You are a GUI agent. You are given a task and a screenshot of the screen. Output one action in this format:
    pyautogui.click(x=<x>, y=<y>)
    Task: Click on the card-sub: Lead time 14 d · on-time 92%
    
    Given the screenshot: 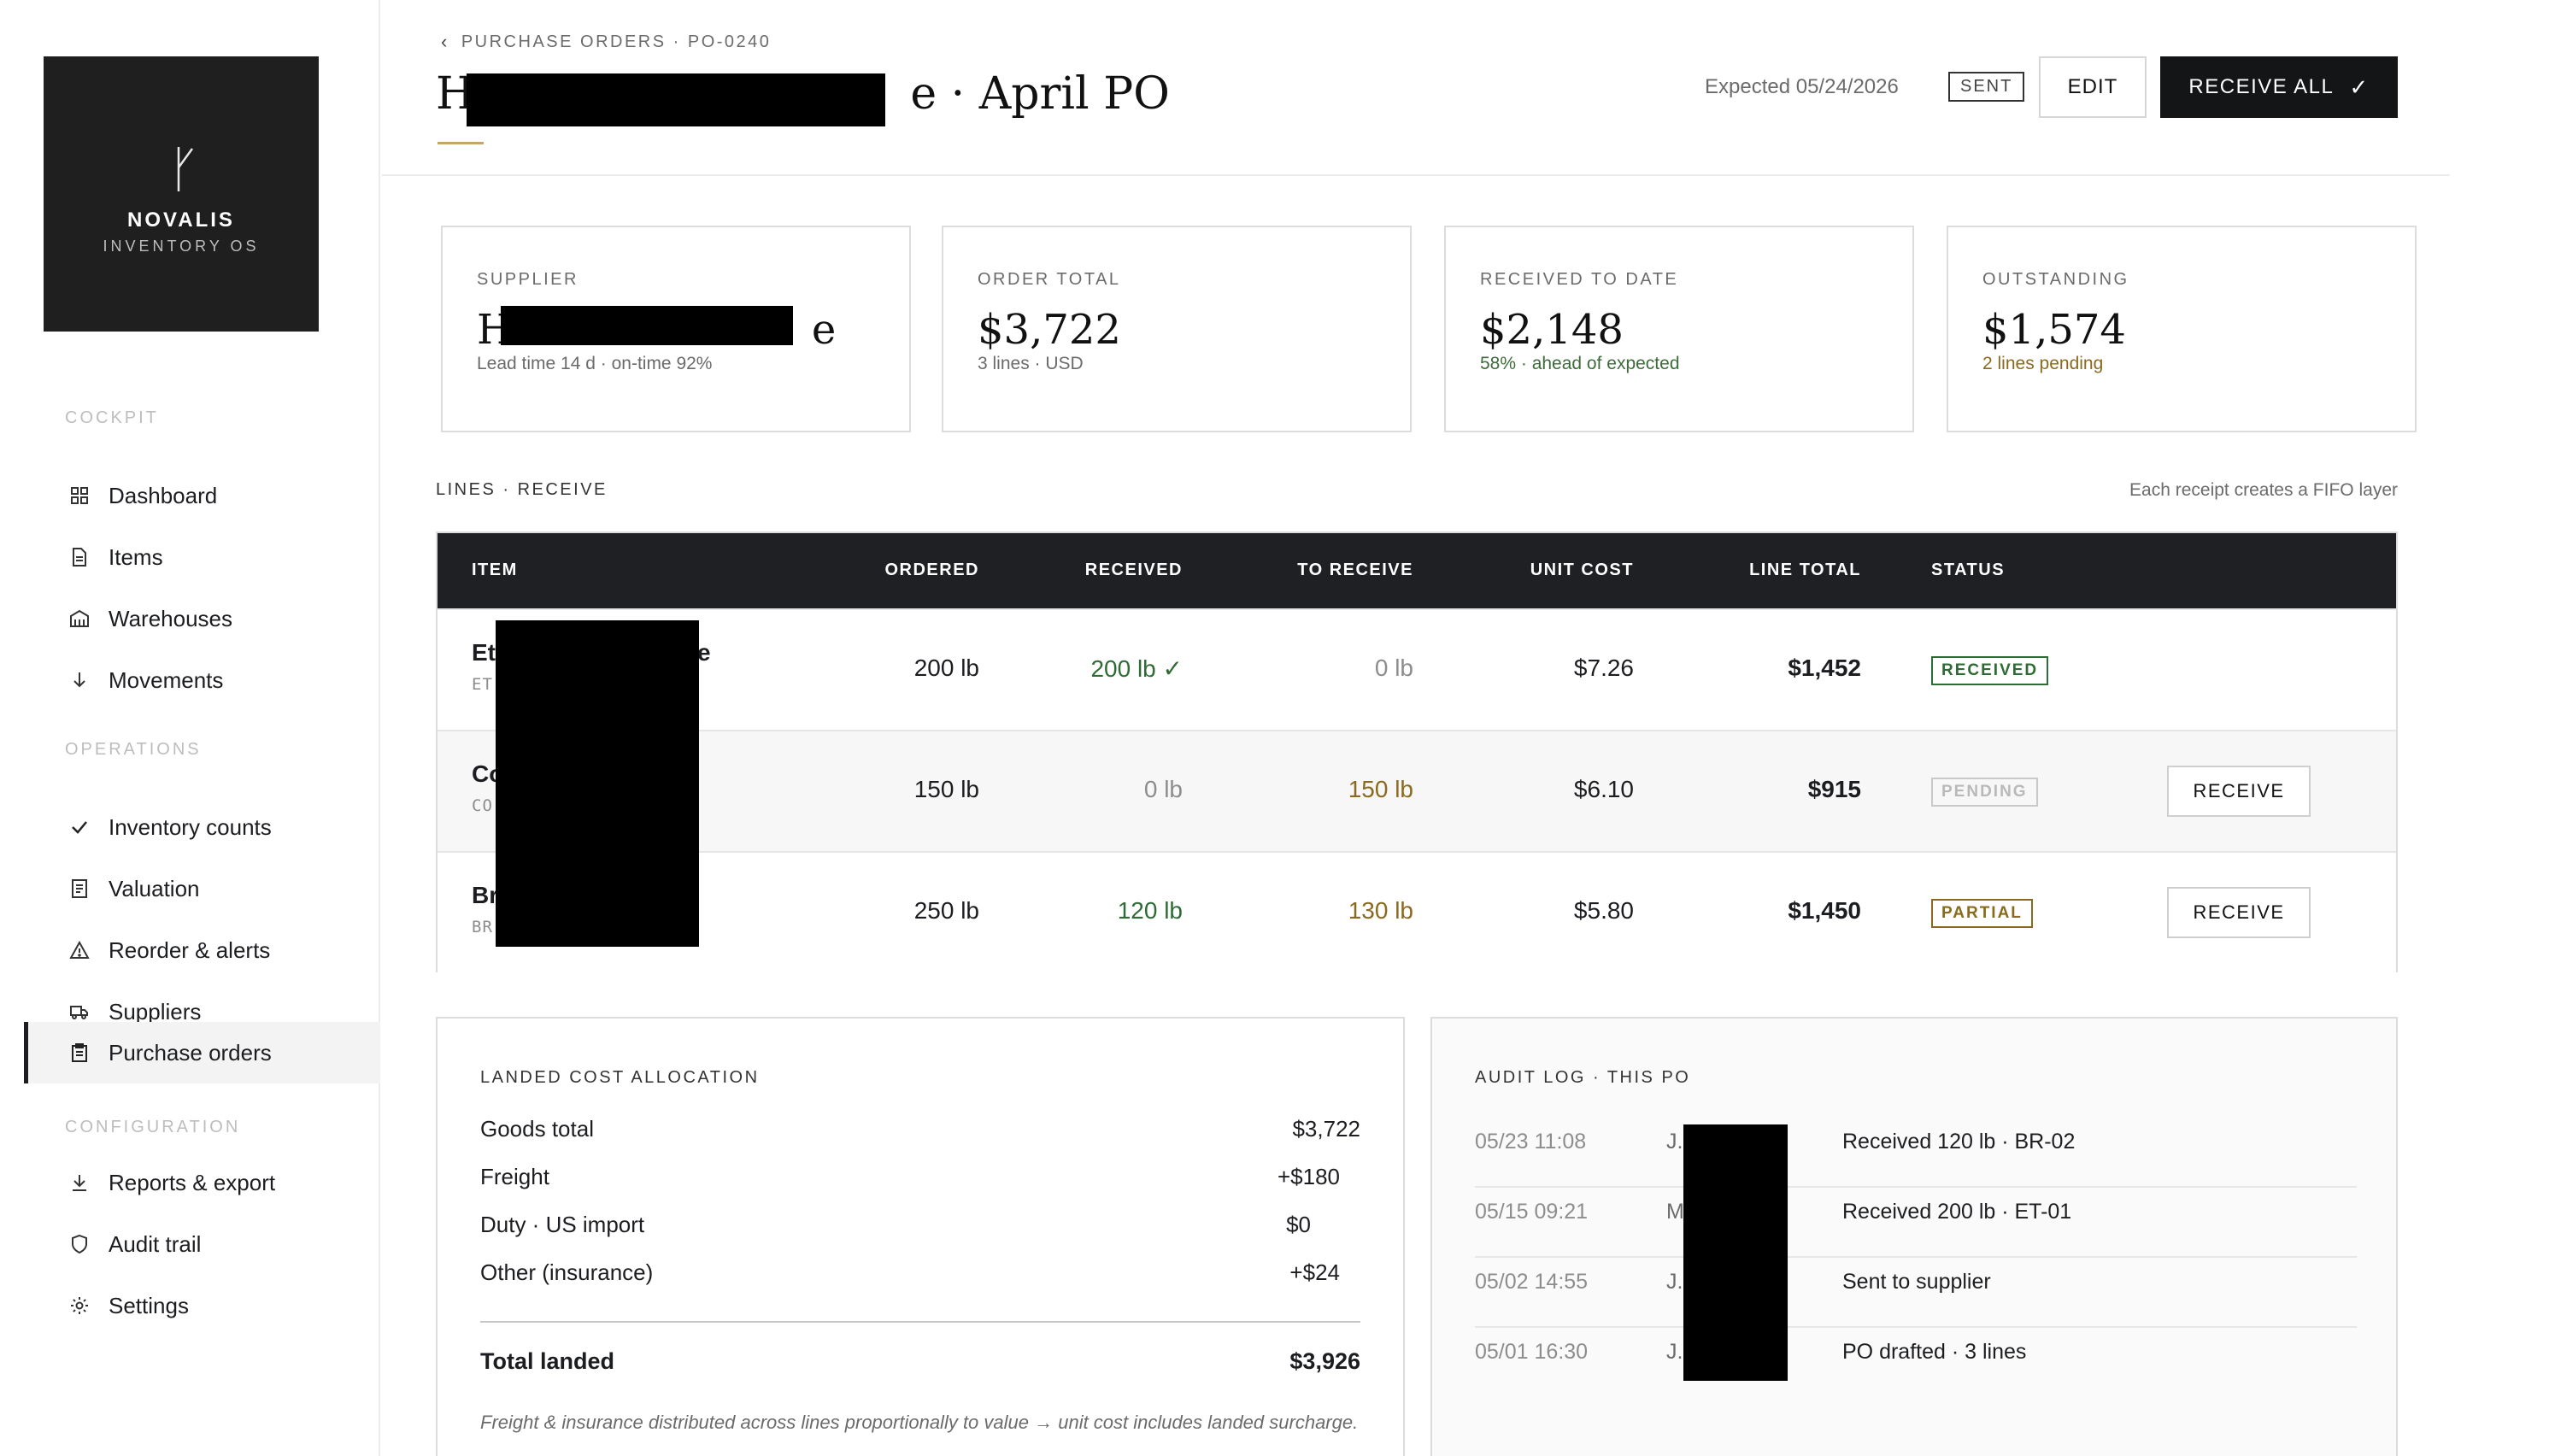 What is the action you would take?
    pyautogui.click(x=595, y=364)
    